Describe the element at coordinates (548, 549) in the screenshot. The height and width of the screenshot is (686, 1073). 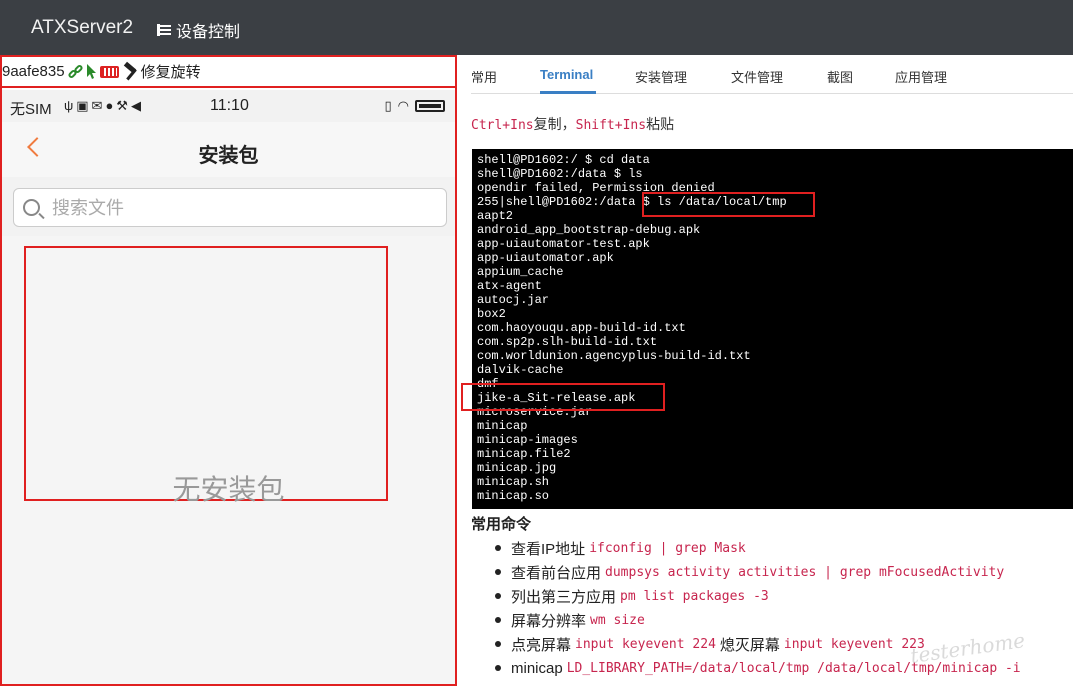
I see `command-label: 查看IP地址` at that location.